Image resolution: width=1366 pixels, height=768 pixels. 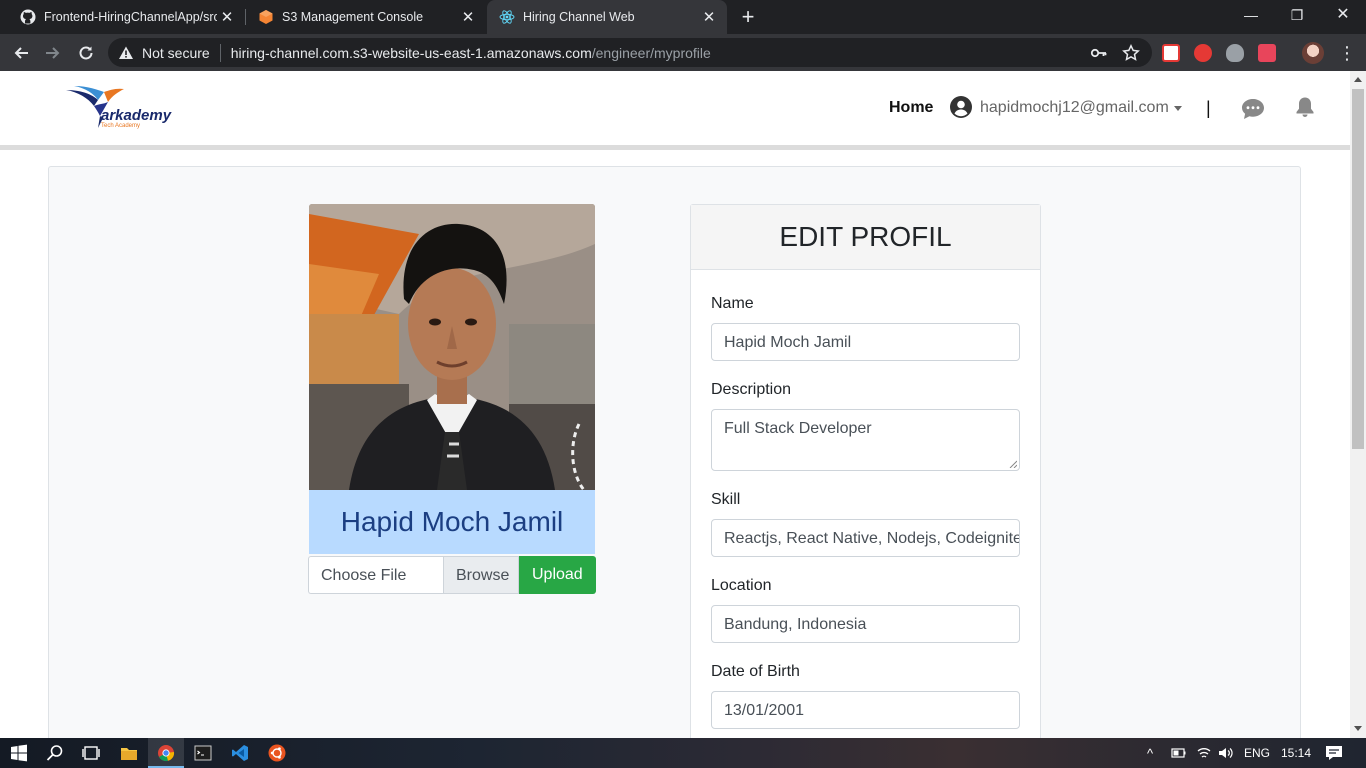 What do you see at coordinates (1013, 464) in the screenshot?
I see `resize-grip-icon` at bounding box center [1013, 464].